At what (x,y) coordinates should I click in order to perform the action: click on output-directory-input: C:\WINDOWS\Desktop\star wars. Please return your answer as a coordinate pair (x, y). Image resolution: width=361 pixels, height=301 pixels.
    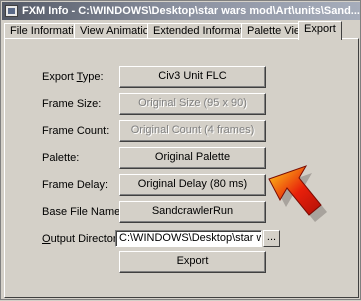
    Looking at the image, I should click on (188, 238).